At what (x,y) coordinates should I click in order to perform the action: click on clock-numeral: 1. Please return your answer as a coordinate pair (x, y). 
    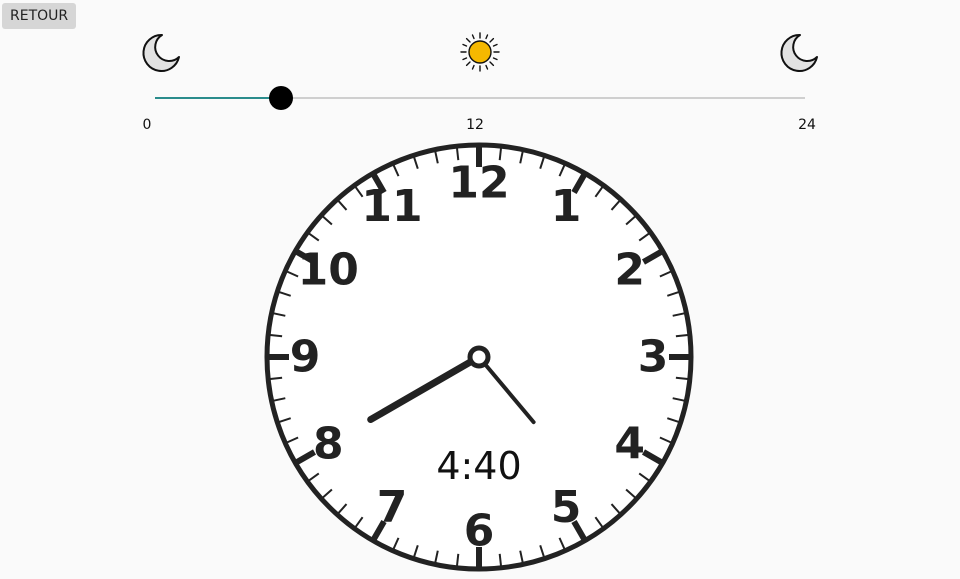
    Looking at the image, I should click on (566, 206).